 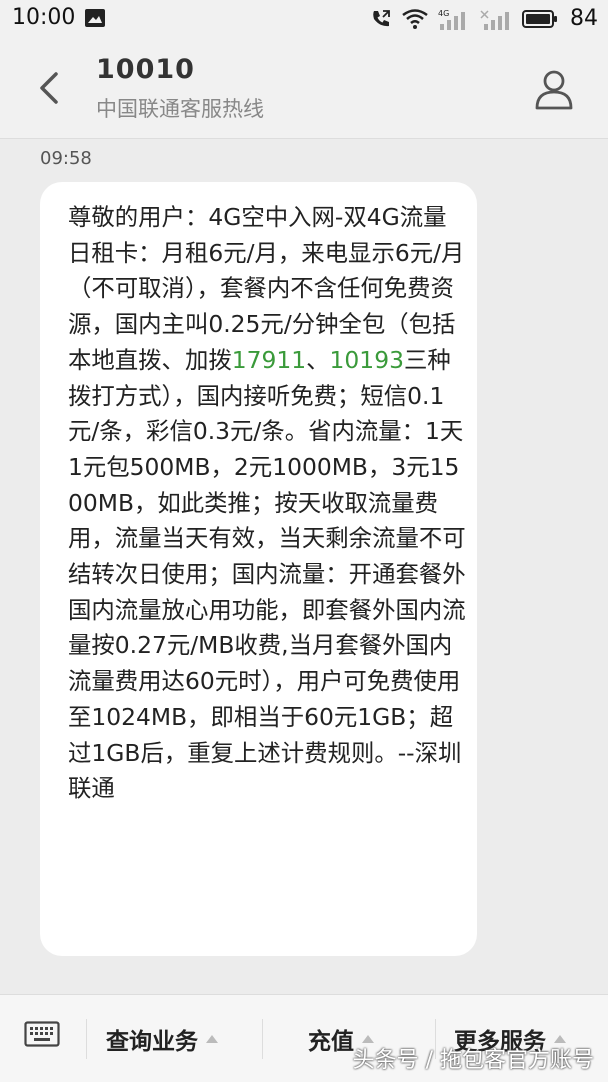 I want to click on sender-number: 10010, so click(x=145, y=69).